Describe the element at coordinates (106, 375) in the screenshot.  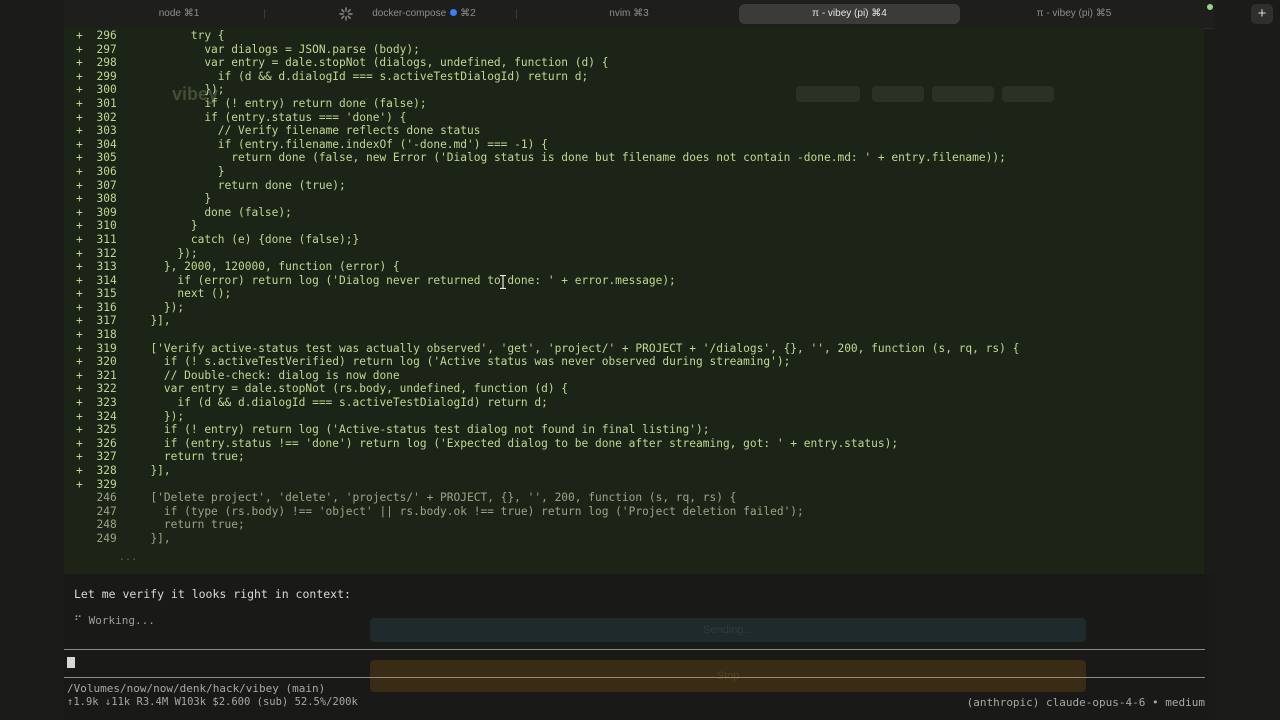
I see `line-number: 321` at that location.